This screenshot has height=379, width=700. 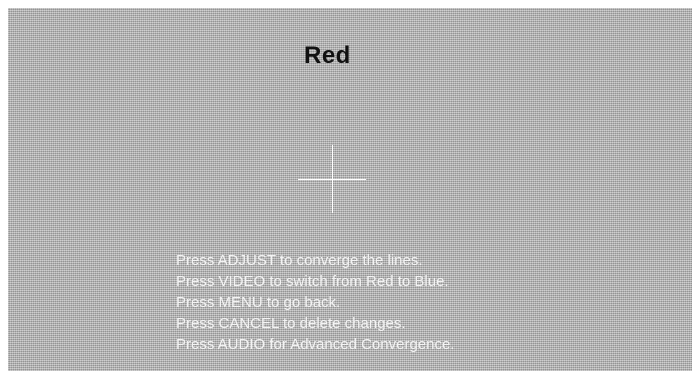 I want to click on color-title: Red, so click(x=327, y=55).